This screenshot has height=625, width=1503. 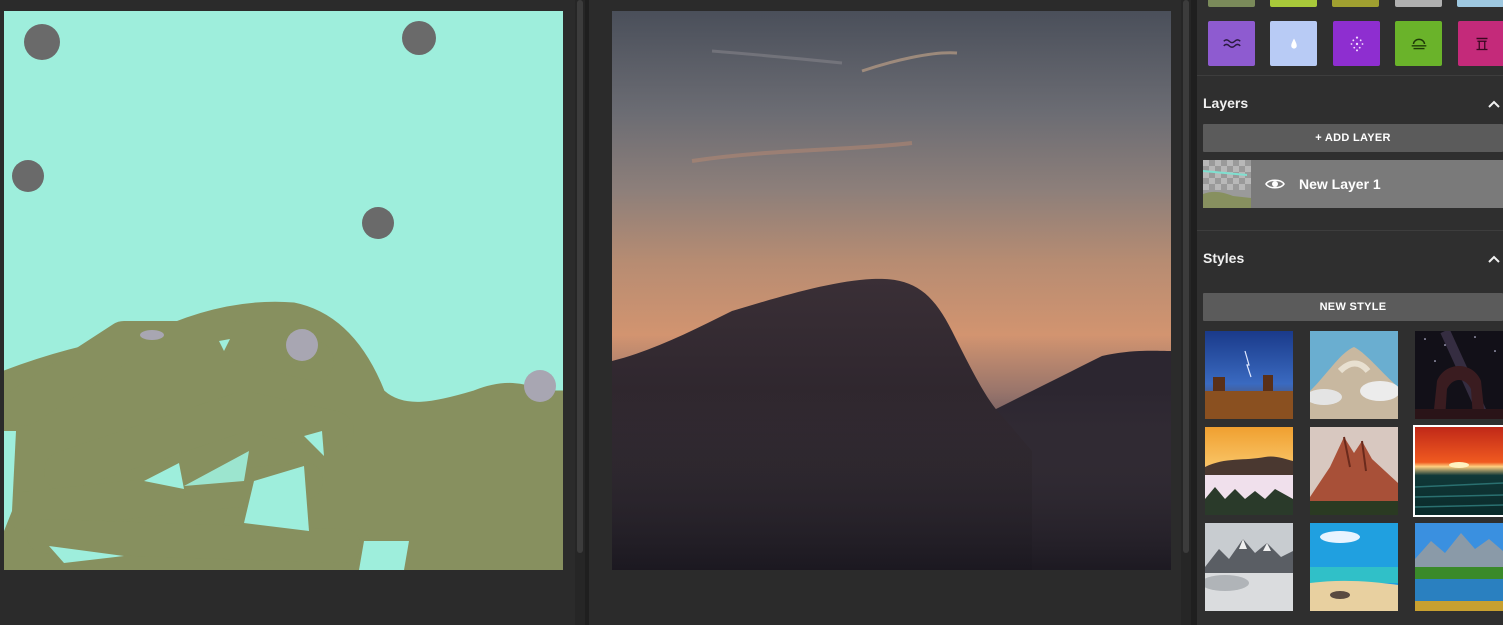 I want to click on material-bridge-button, so click(x=1480, y=43).